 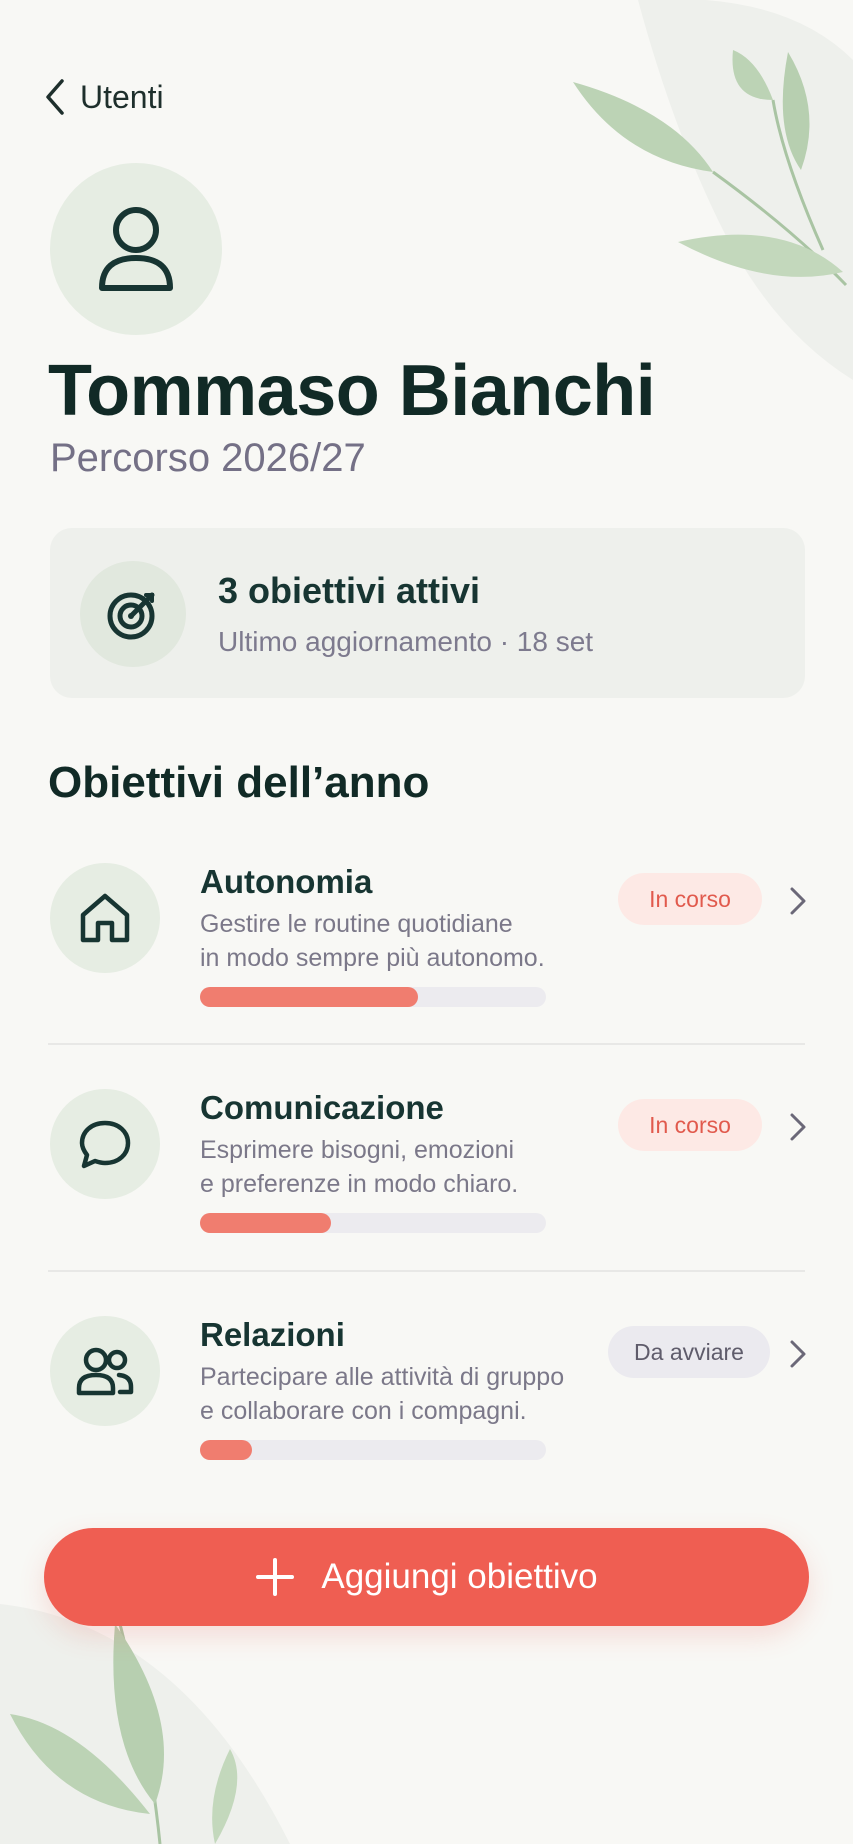 I want to click on leaves-decoration-bottom, so click(x=145, y=1724).